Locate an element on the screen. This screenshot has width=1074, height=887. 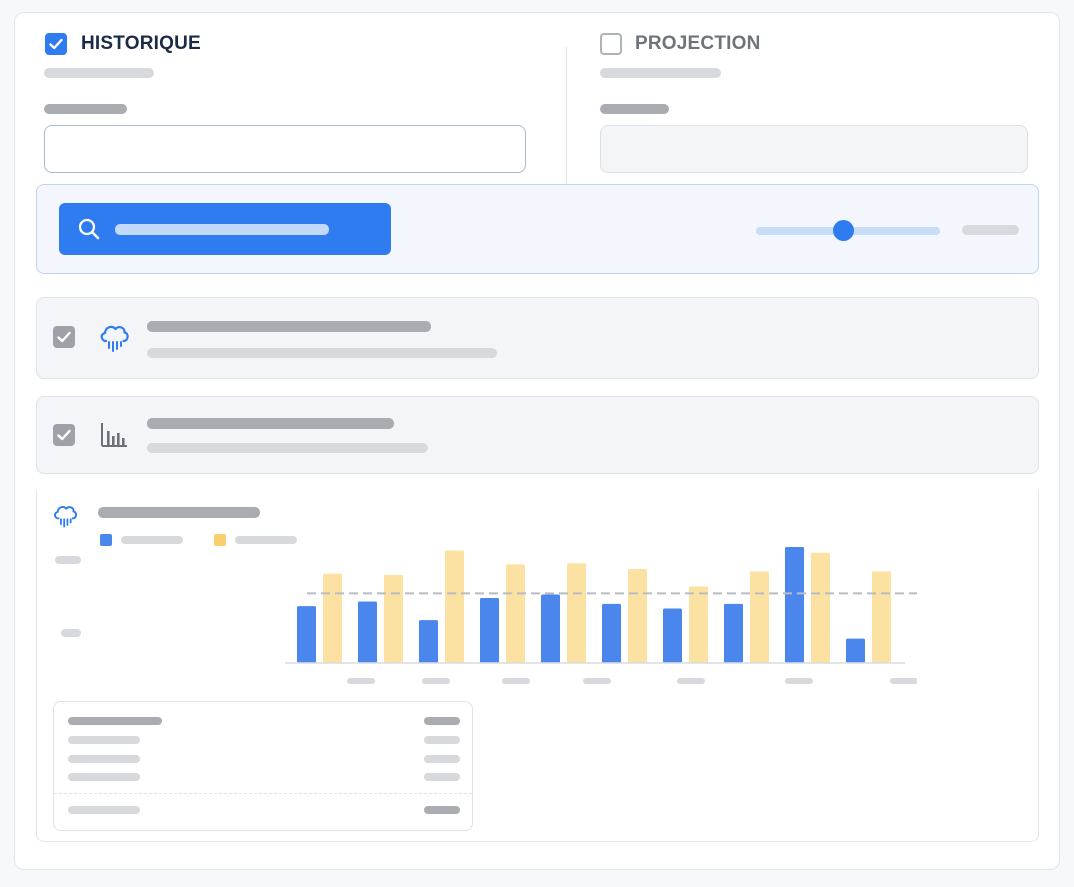
stat-divider is located at coordinates (263, 793).